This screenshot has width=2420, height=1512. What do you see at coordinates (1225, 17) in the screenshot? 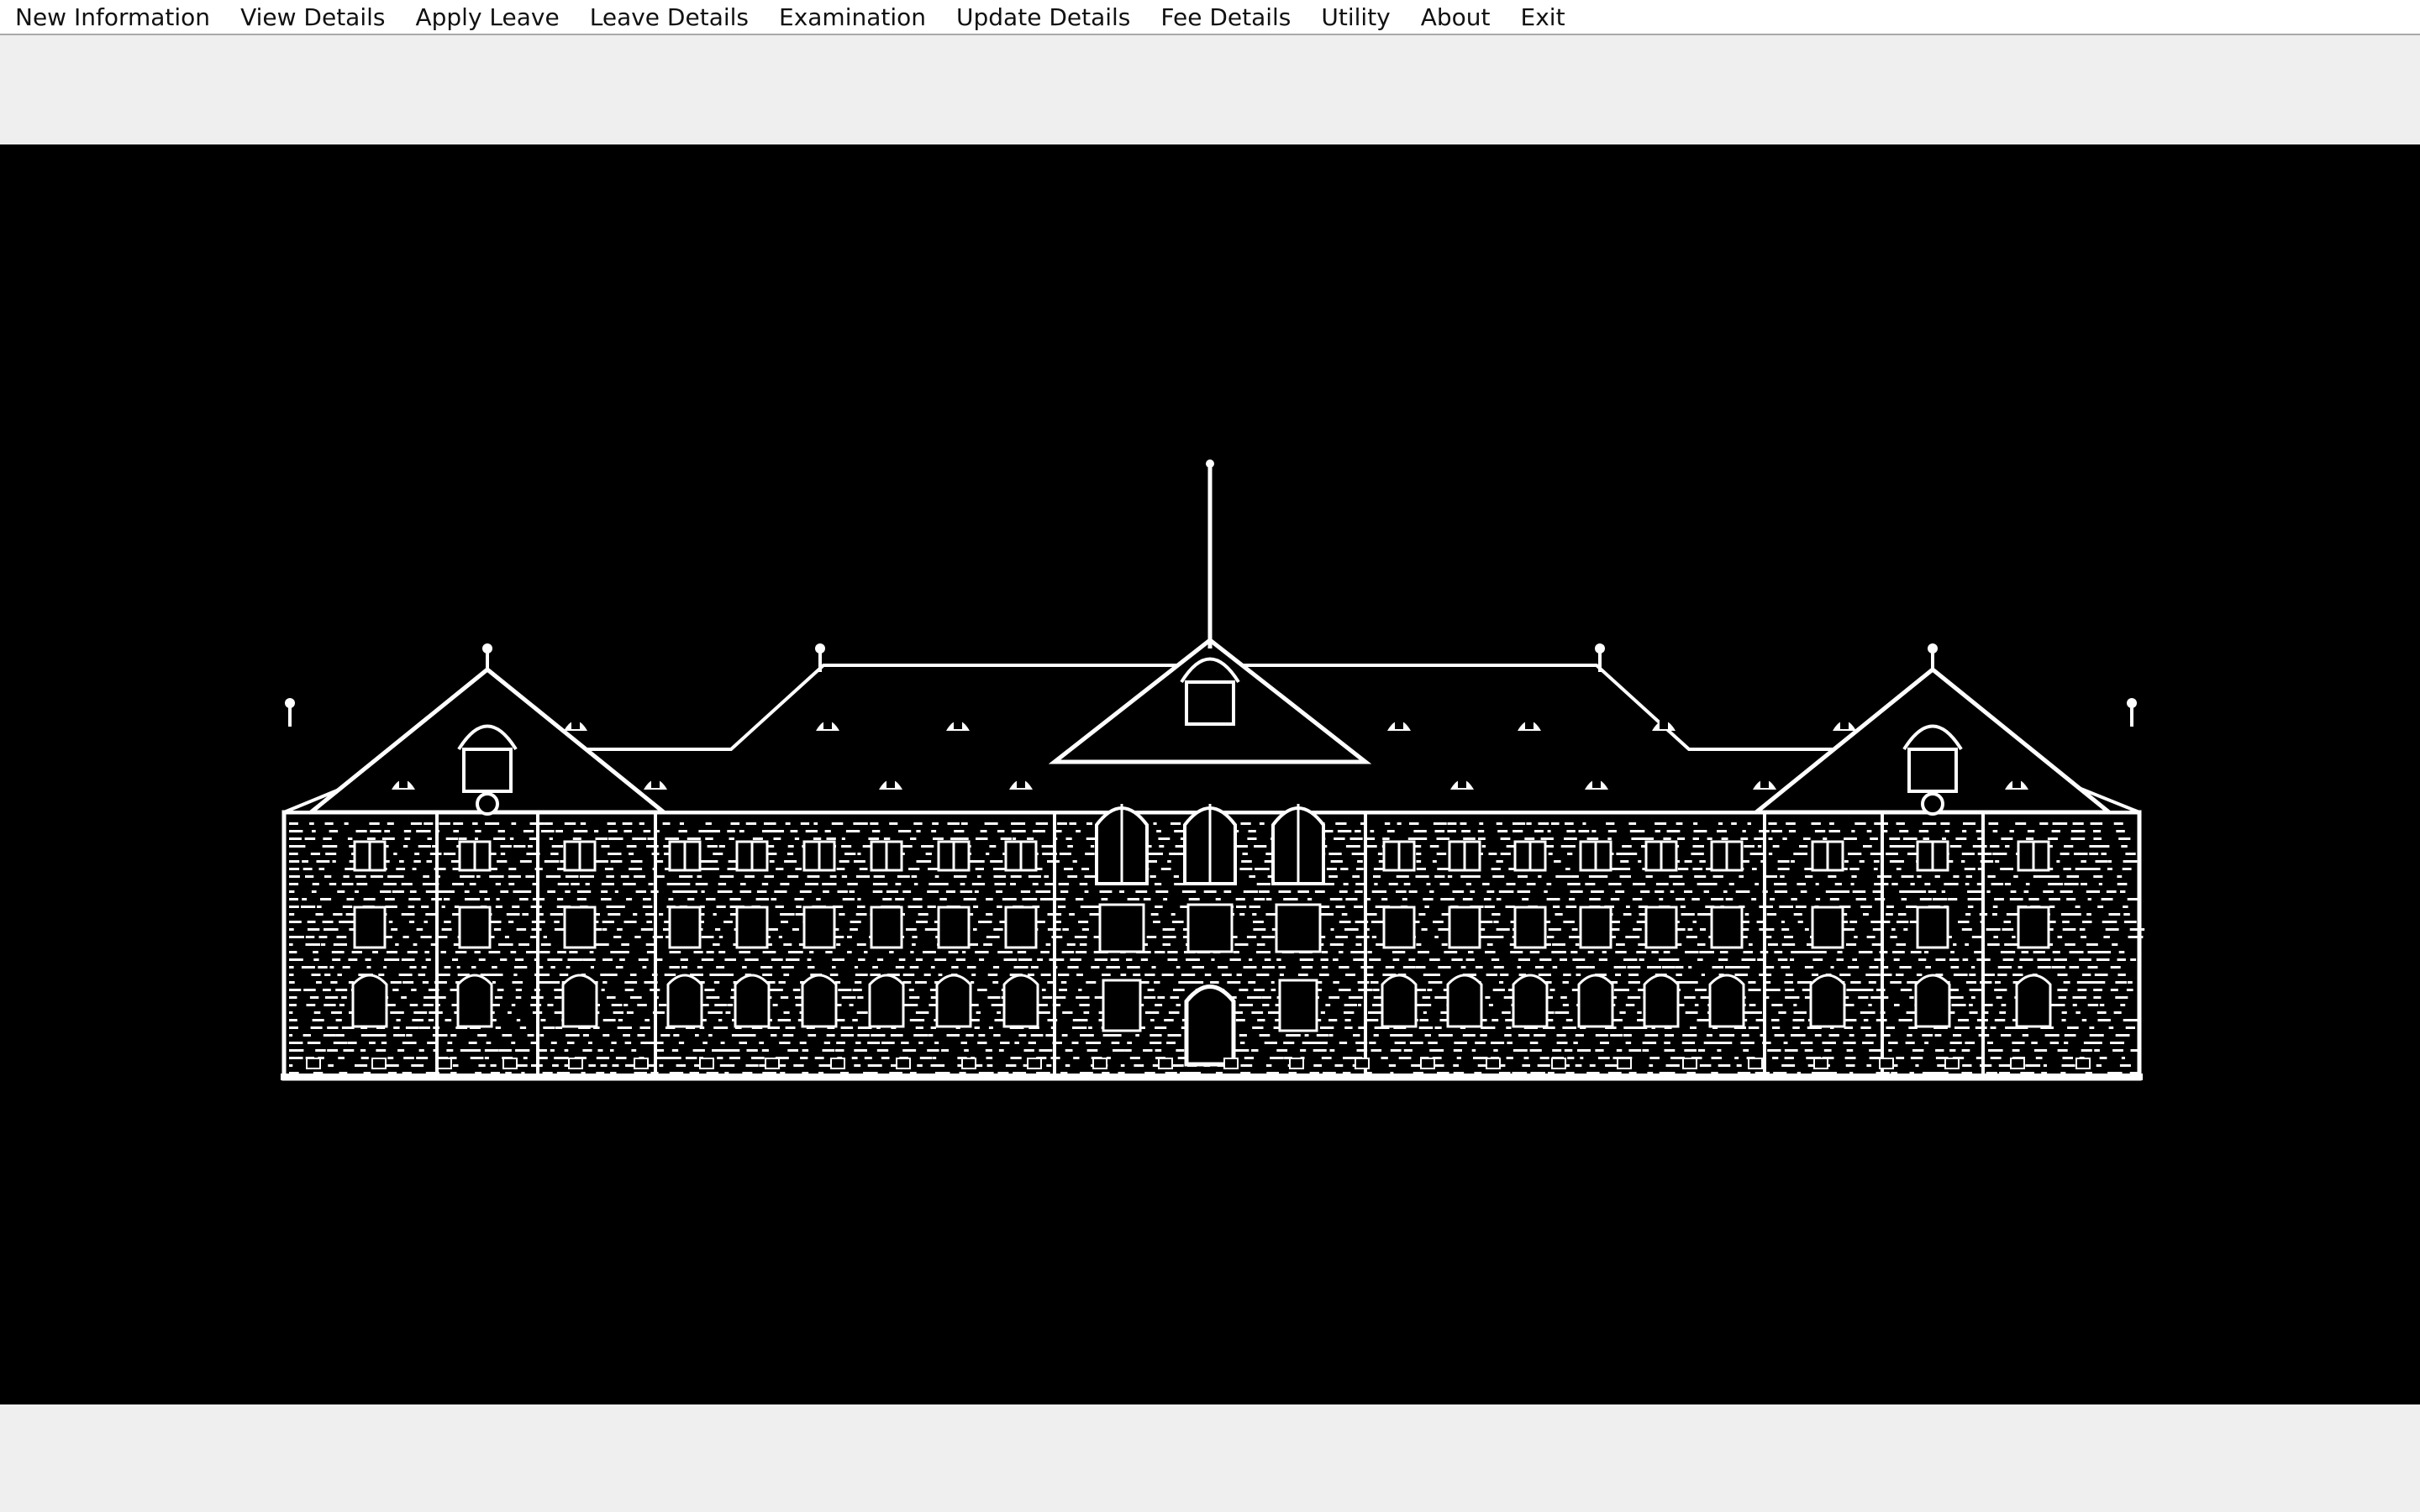
I see `menu-fee-details: Fee Details` at bounding box center [1225, 17].